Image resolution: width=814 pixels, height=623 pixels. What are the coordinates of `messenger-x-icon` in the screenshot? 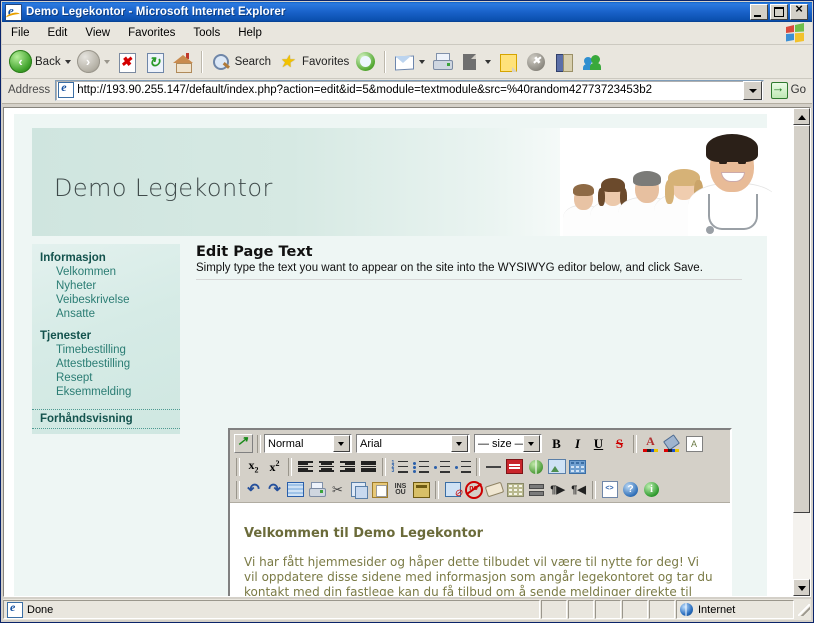 It's located at (536, 62).